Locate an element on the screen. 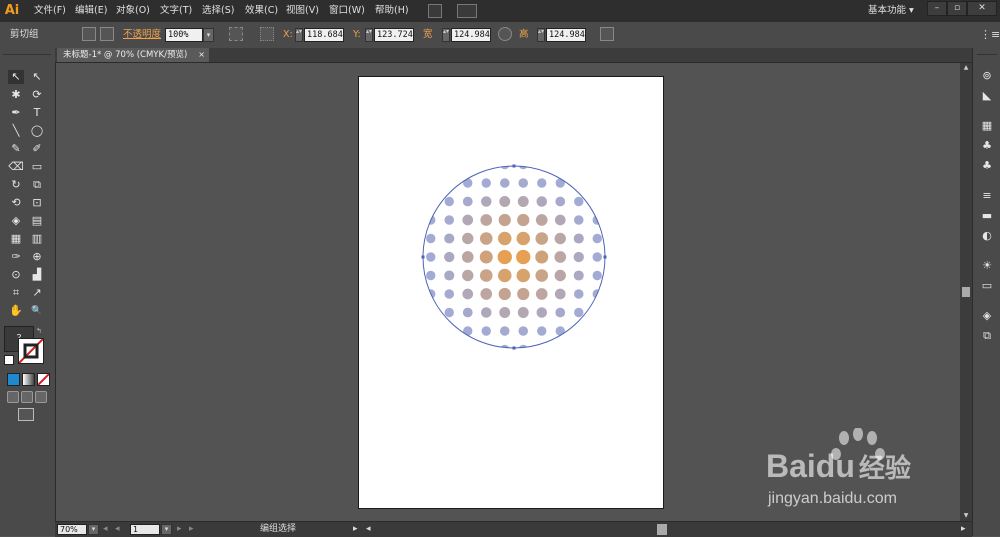 This screenshot has height=537, width=1000. scale-tool-icon: ⧉ is located at coordinates (37, 185).